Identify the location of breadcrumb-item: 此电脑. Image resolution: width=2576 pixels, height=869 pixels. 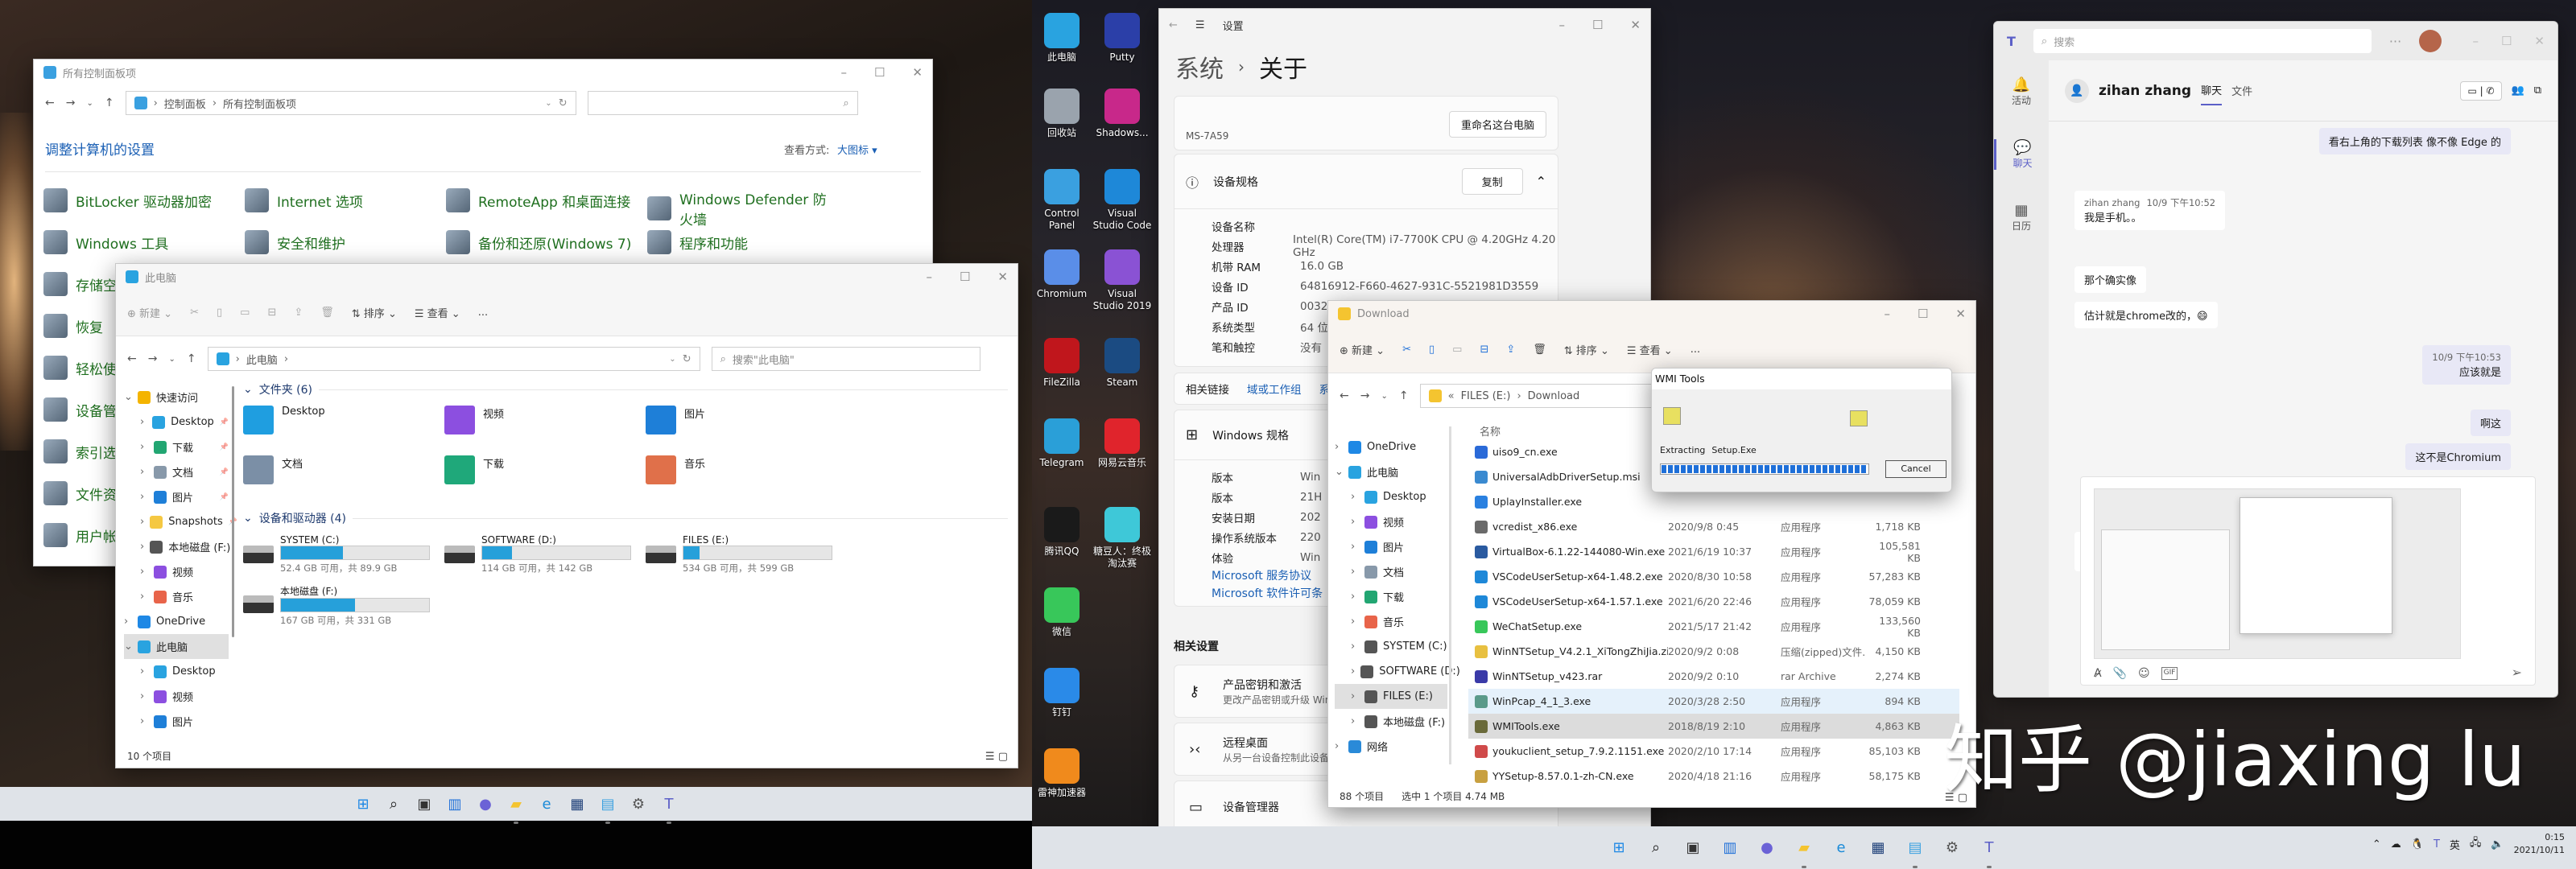
(262, 359).